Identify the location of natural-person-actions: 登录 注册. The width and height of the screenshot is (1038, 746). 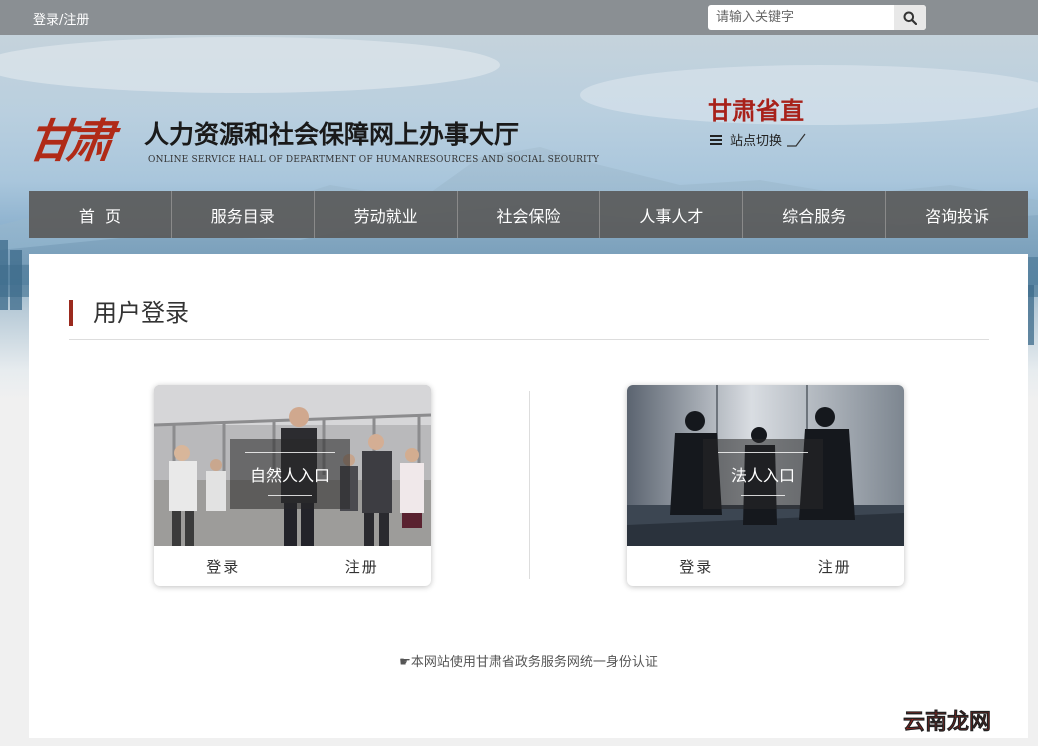
(292, 566).